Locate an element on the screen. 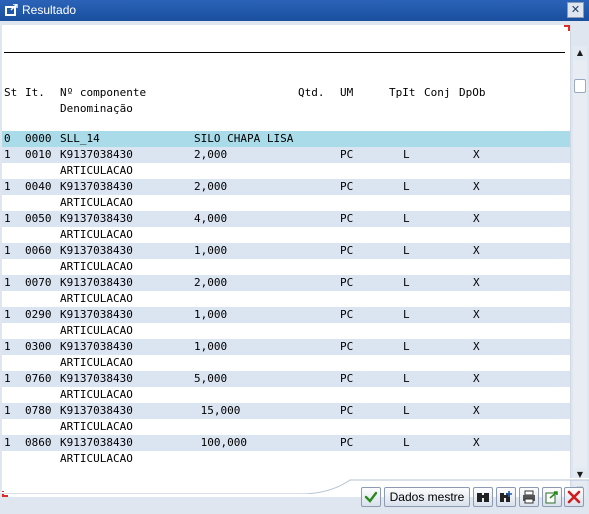 This screenshot has height=514, width=589. print-button is located at coordinates (529, 497).